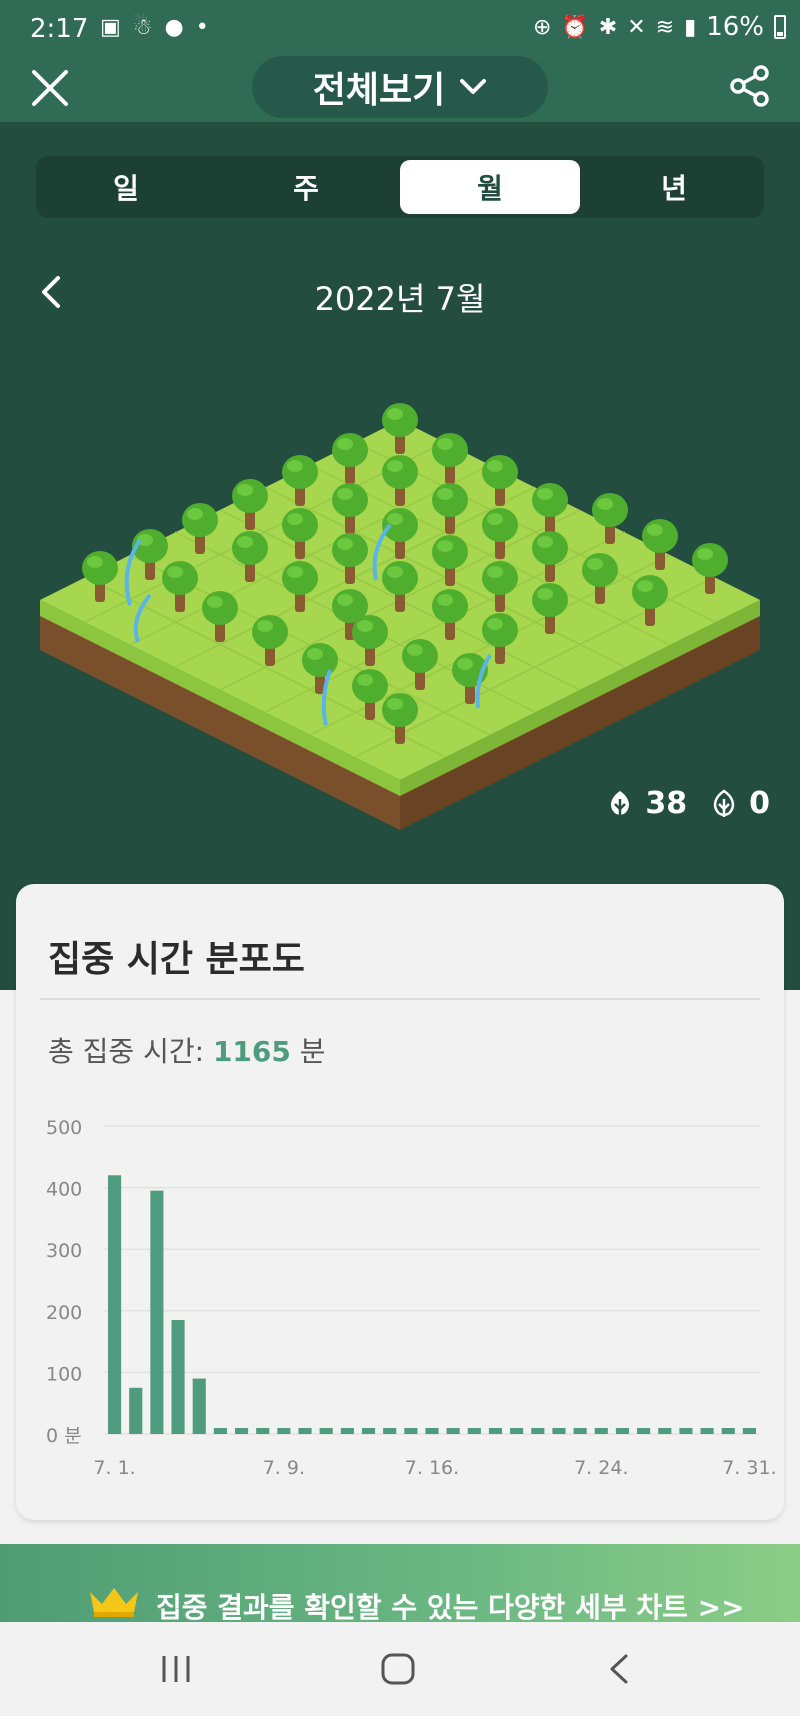  Describe the element at coordinates (690, 27) in the screenshot. I see `signal-icon: ▮` at that location.